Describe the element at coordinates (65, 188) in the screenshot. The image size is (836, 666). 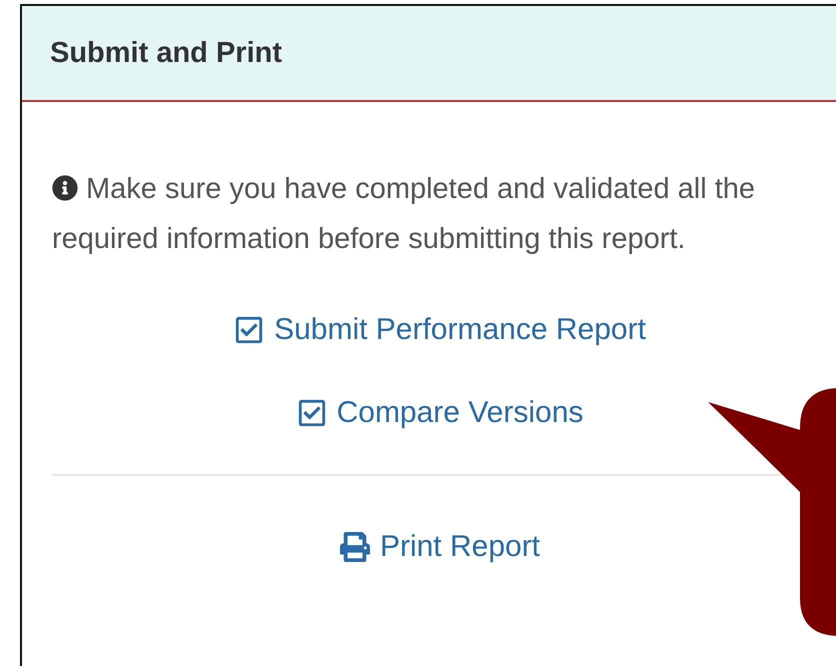
I see `info-icon` at that location.